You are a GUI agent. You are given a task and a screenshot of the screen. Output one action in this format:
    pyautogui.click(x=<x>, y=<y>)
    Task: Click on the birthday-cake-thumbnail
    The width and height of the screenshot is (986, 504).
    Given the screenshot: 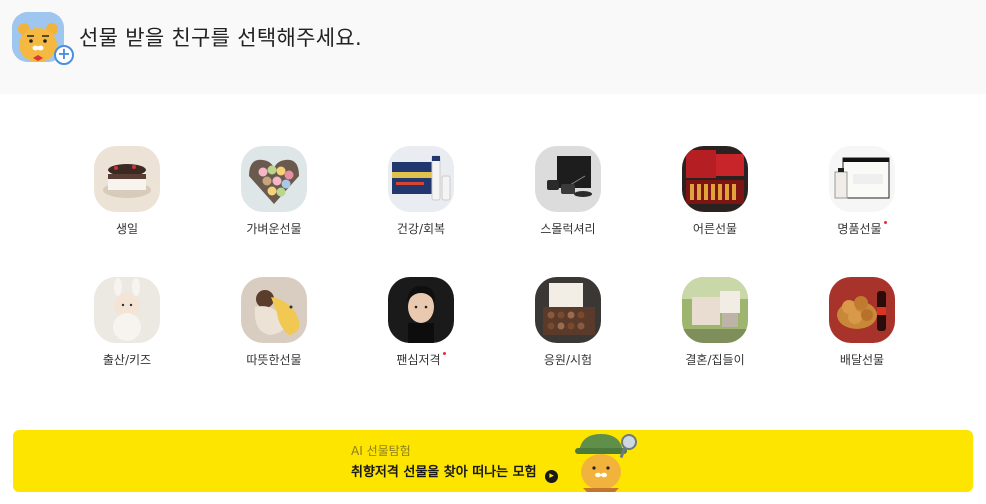 What is the action you would take?
    pyautogui.click(x=127, y=179)
    